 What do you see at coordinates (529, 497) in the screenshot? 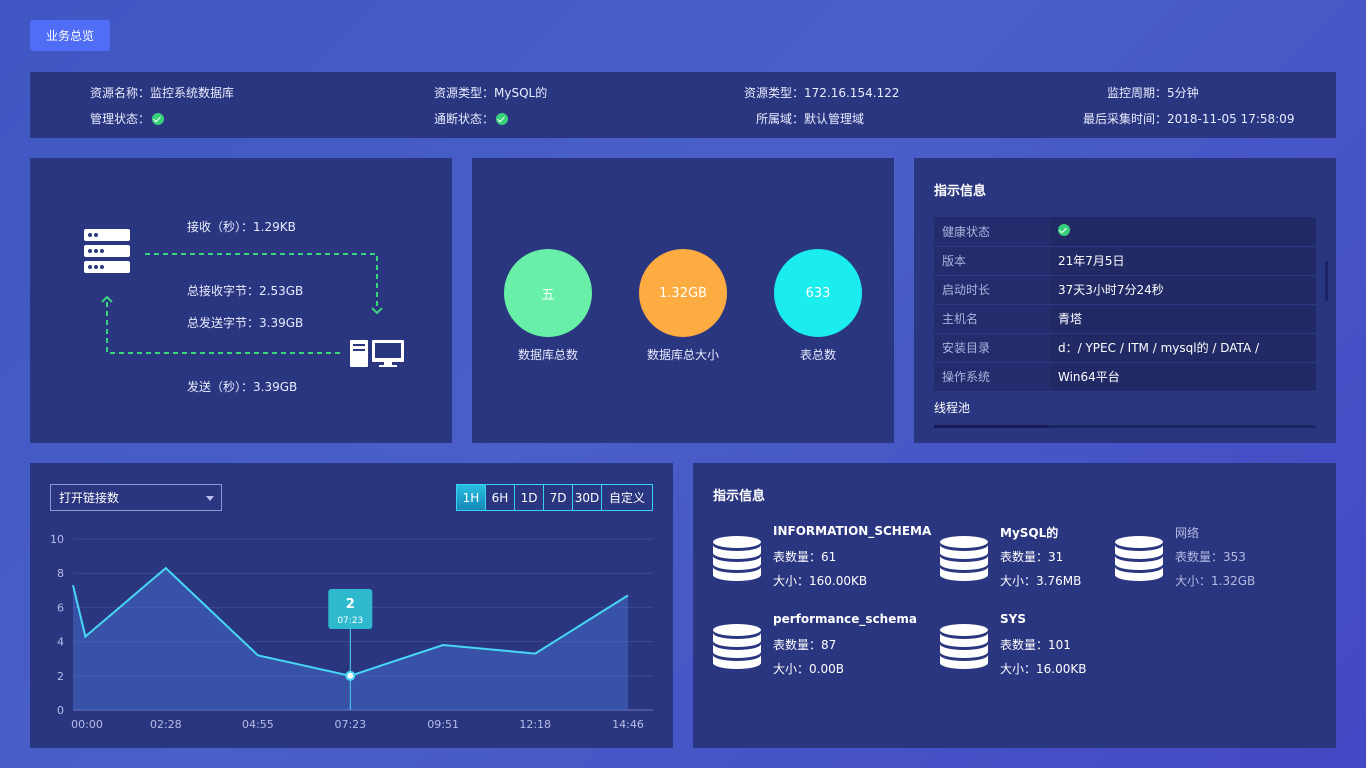
I see `range-1d-button: 1D` at bounding box center [529, 497].